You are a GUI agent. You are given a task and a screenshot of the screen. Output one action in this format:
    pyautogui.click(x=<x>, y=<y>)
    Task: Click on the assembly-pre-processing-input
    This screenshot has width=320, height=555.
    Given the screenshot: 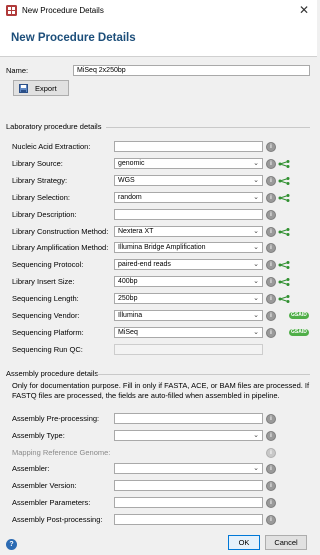 What is the action you would take?
    pyautogui.click(x=188, y=418)
    